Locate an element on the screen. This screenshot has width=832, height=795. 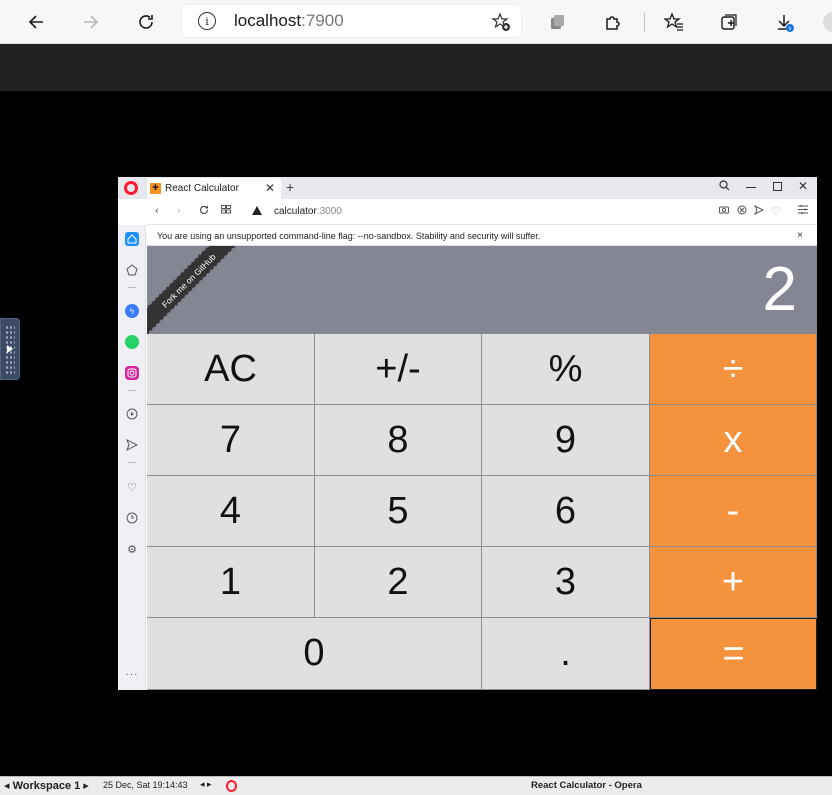
minimize-icon is located at coordinates (751, 187).